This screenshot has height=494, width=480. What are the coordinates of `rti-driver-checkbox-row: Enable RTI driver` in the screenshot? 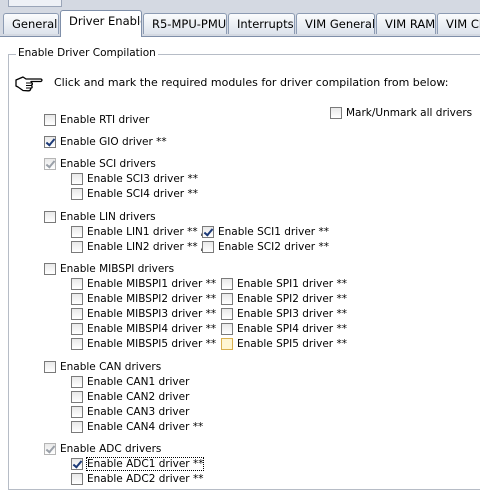 It's located at (96, 120).